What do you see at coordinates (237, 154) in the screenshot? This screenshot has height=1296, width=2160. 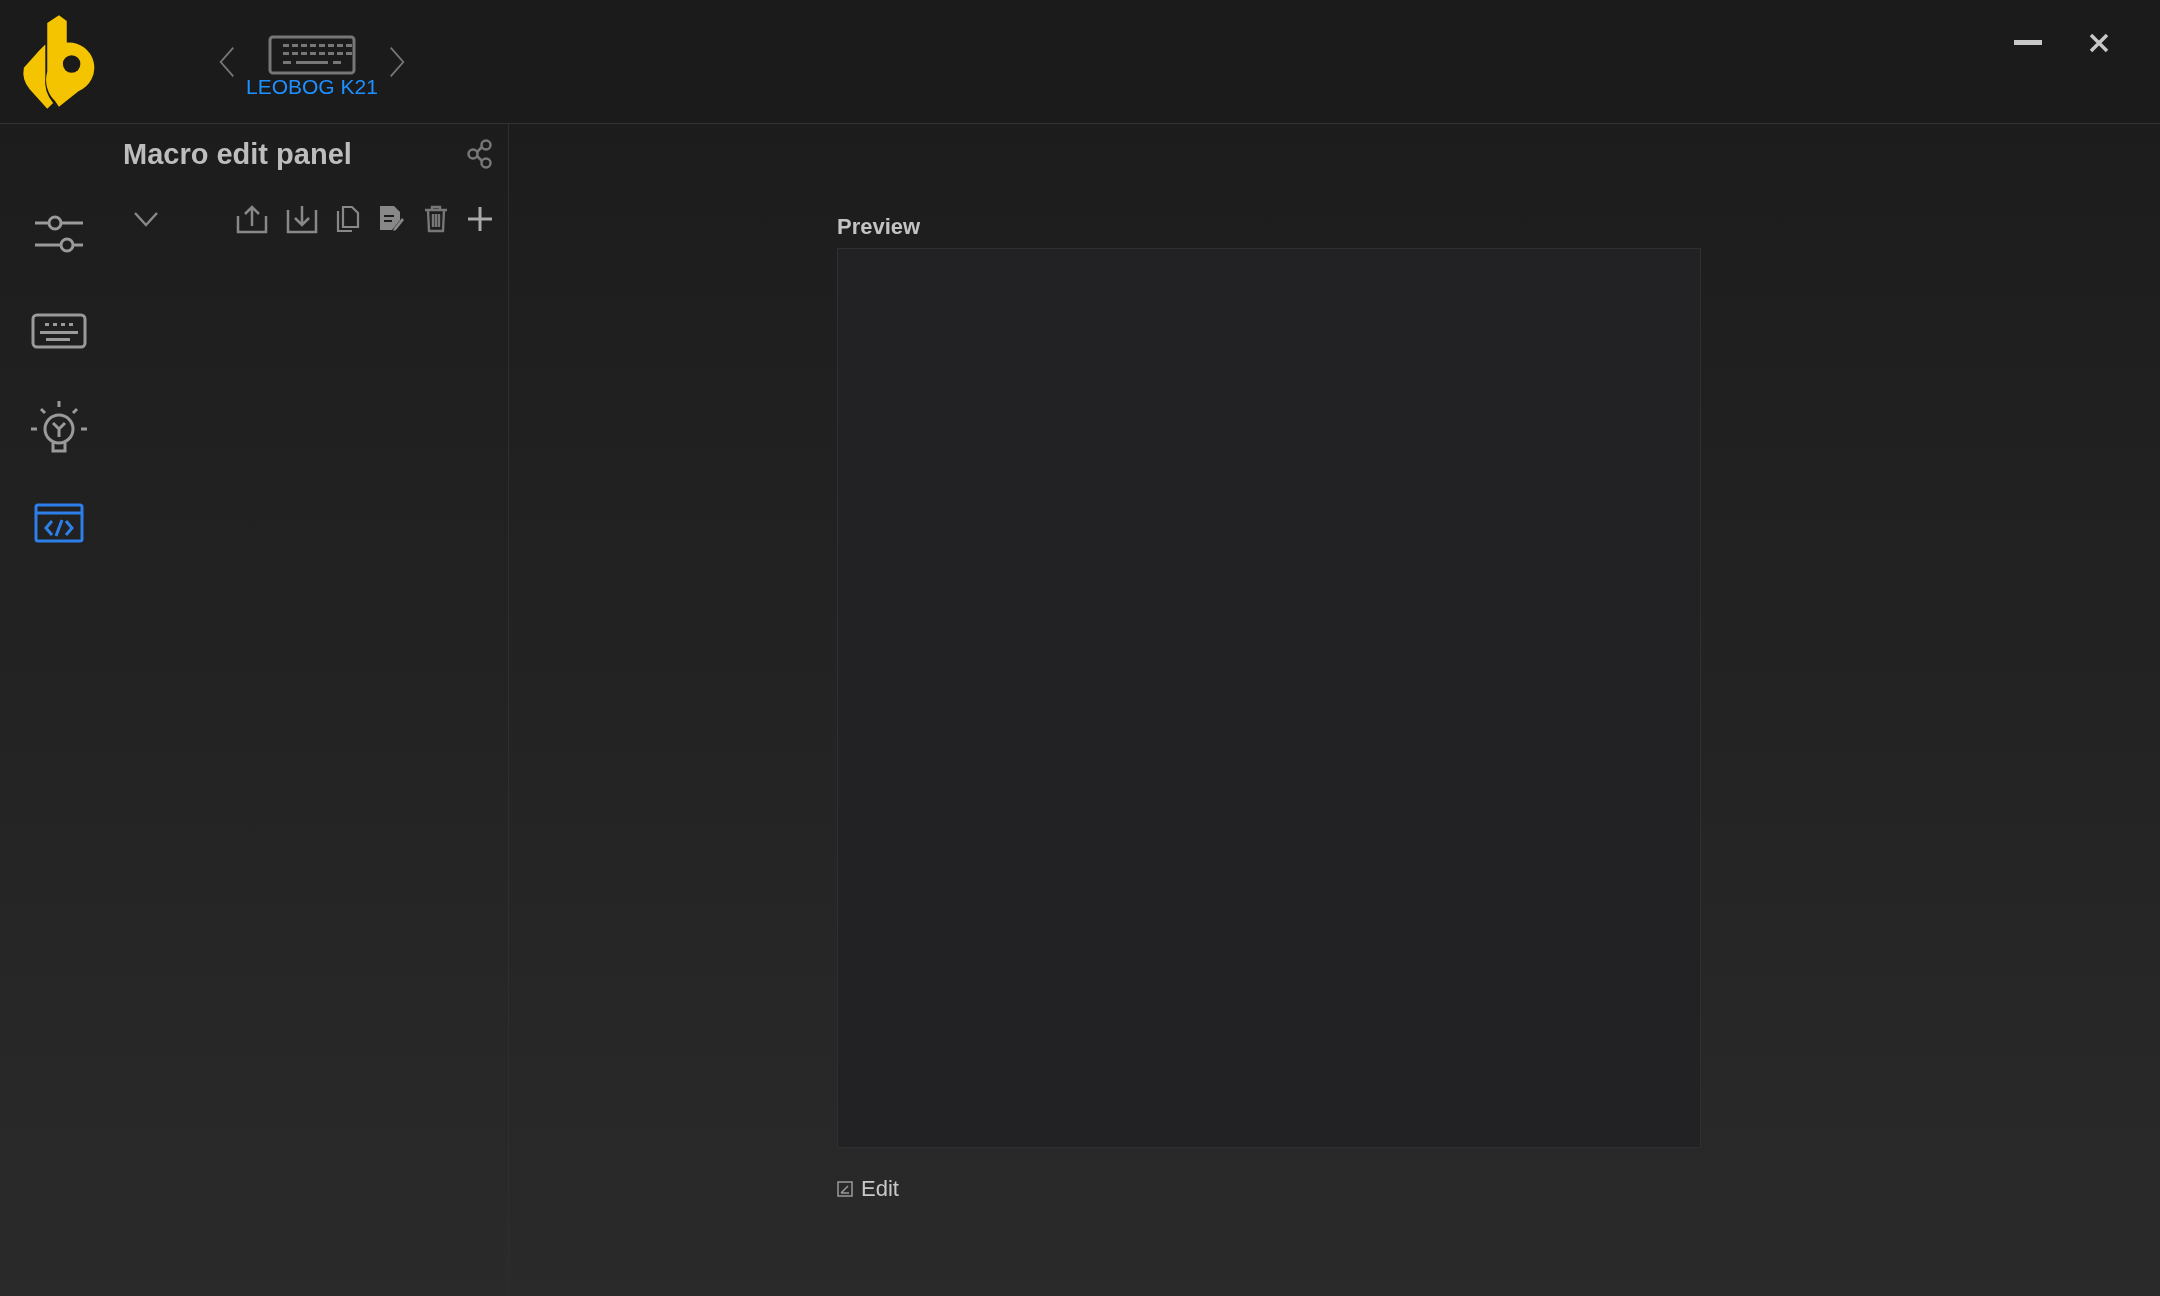 I see `panel-title: Macro edit panel` at bounding box center [237, 154].